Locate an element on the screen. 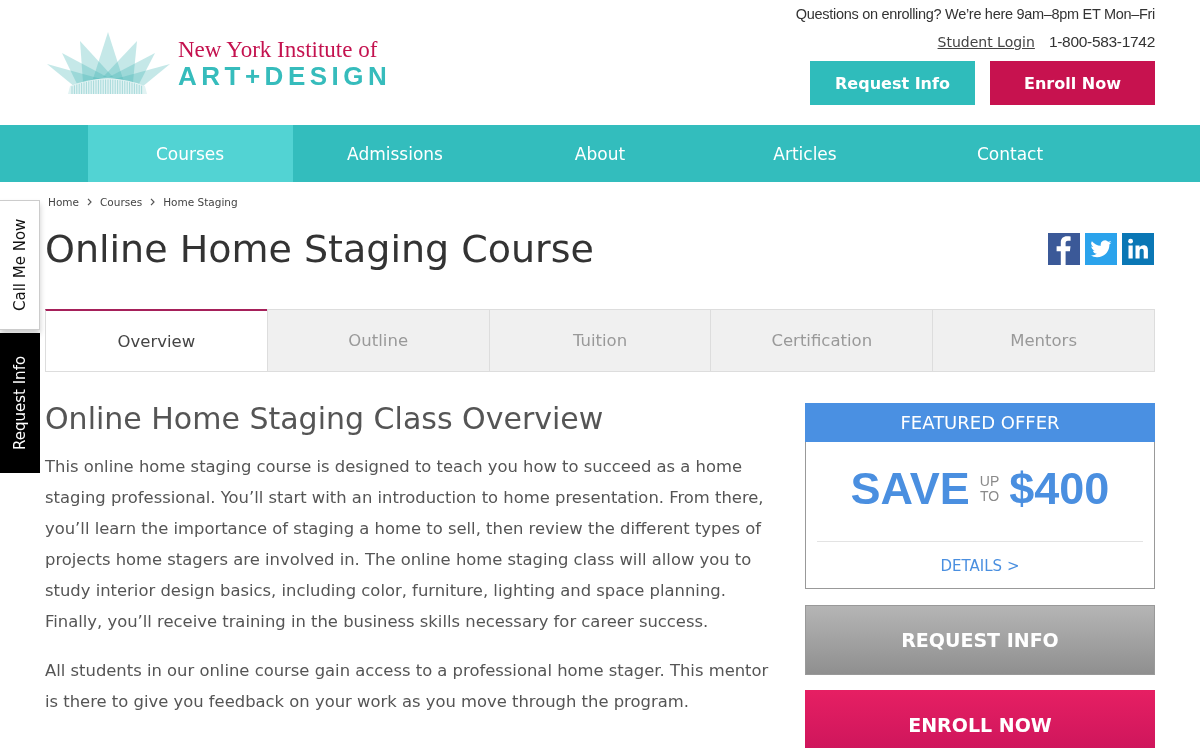 This screenshot has width=1200, height=750. contact-note: Questions on enrolling? We’re here 9am–8pm ET Mon–Fri is located at coordinates (975, 14).